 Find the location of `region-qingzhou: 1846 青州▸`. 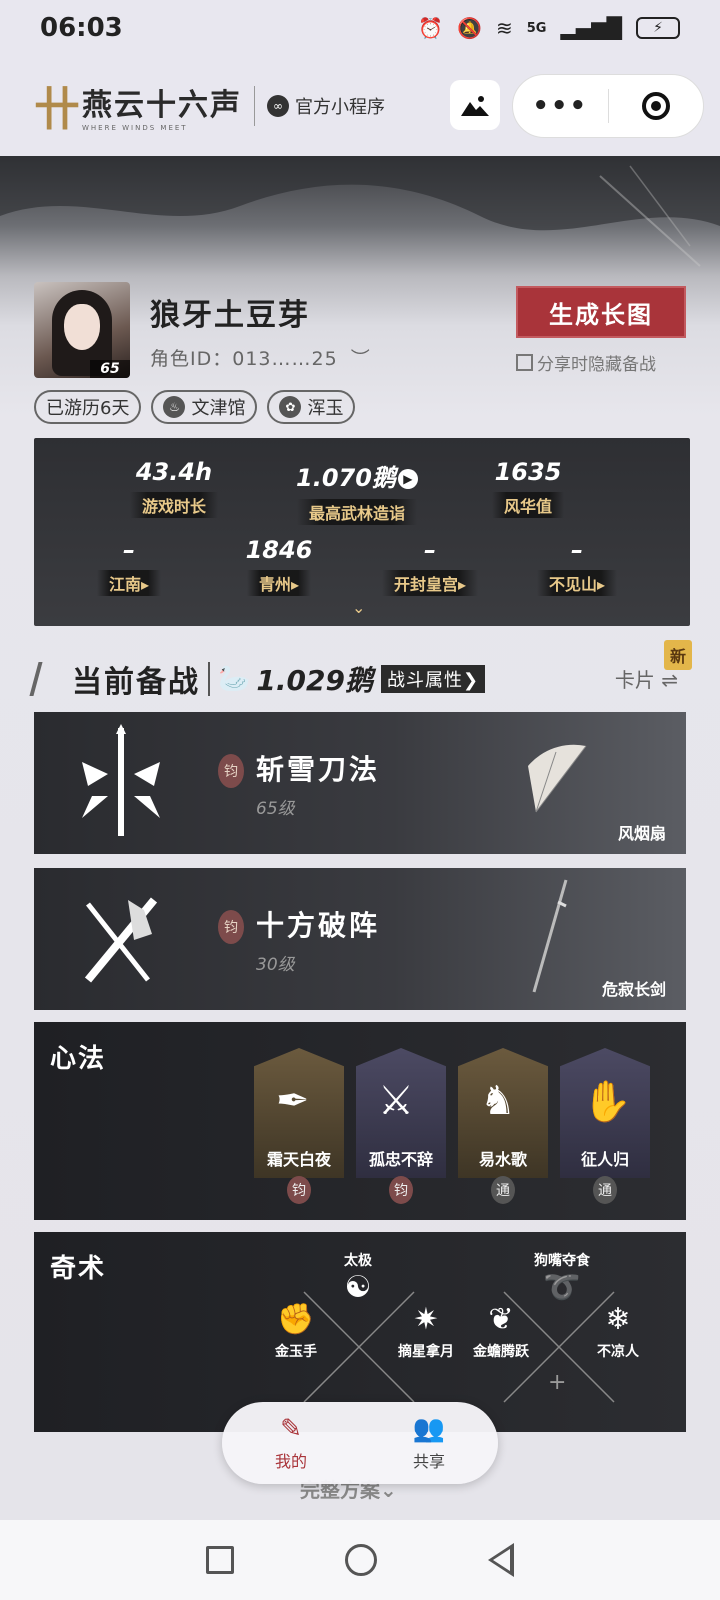

region-qingzhou: 1846 青州▸ is located at coordinates (279, 566).